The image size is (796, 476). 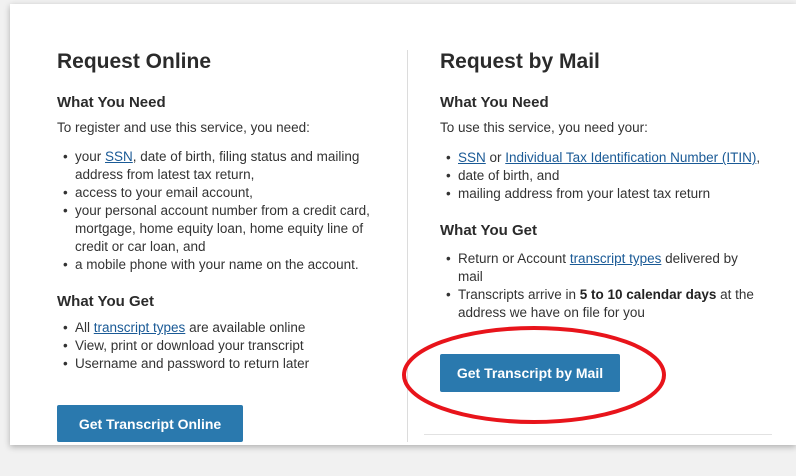 What do you see at coordinates (222, 364) in the screenshot?
I see `list-item: Username and password to return later` at bounding box center [222, 364].